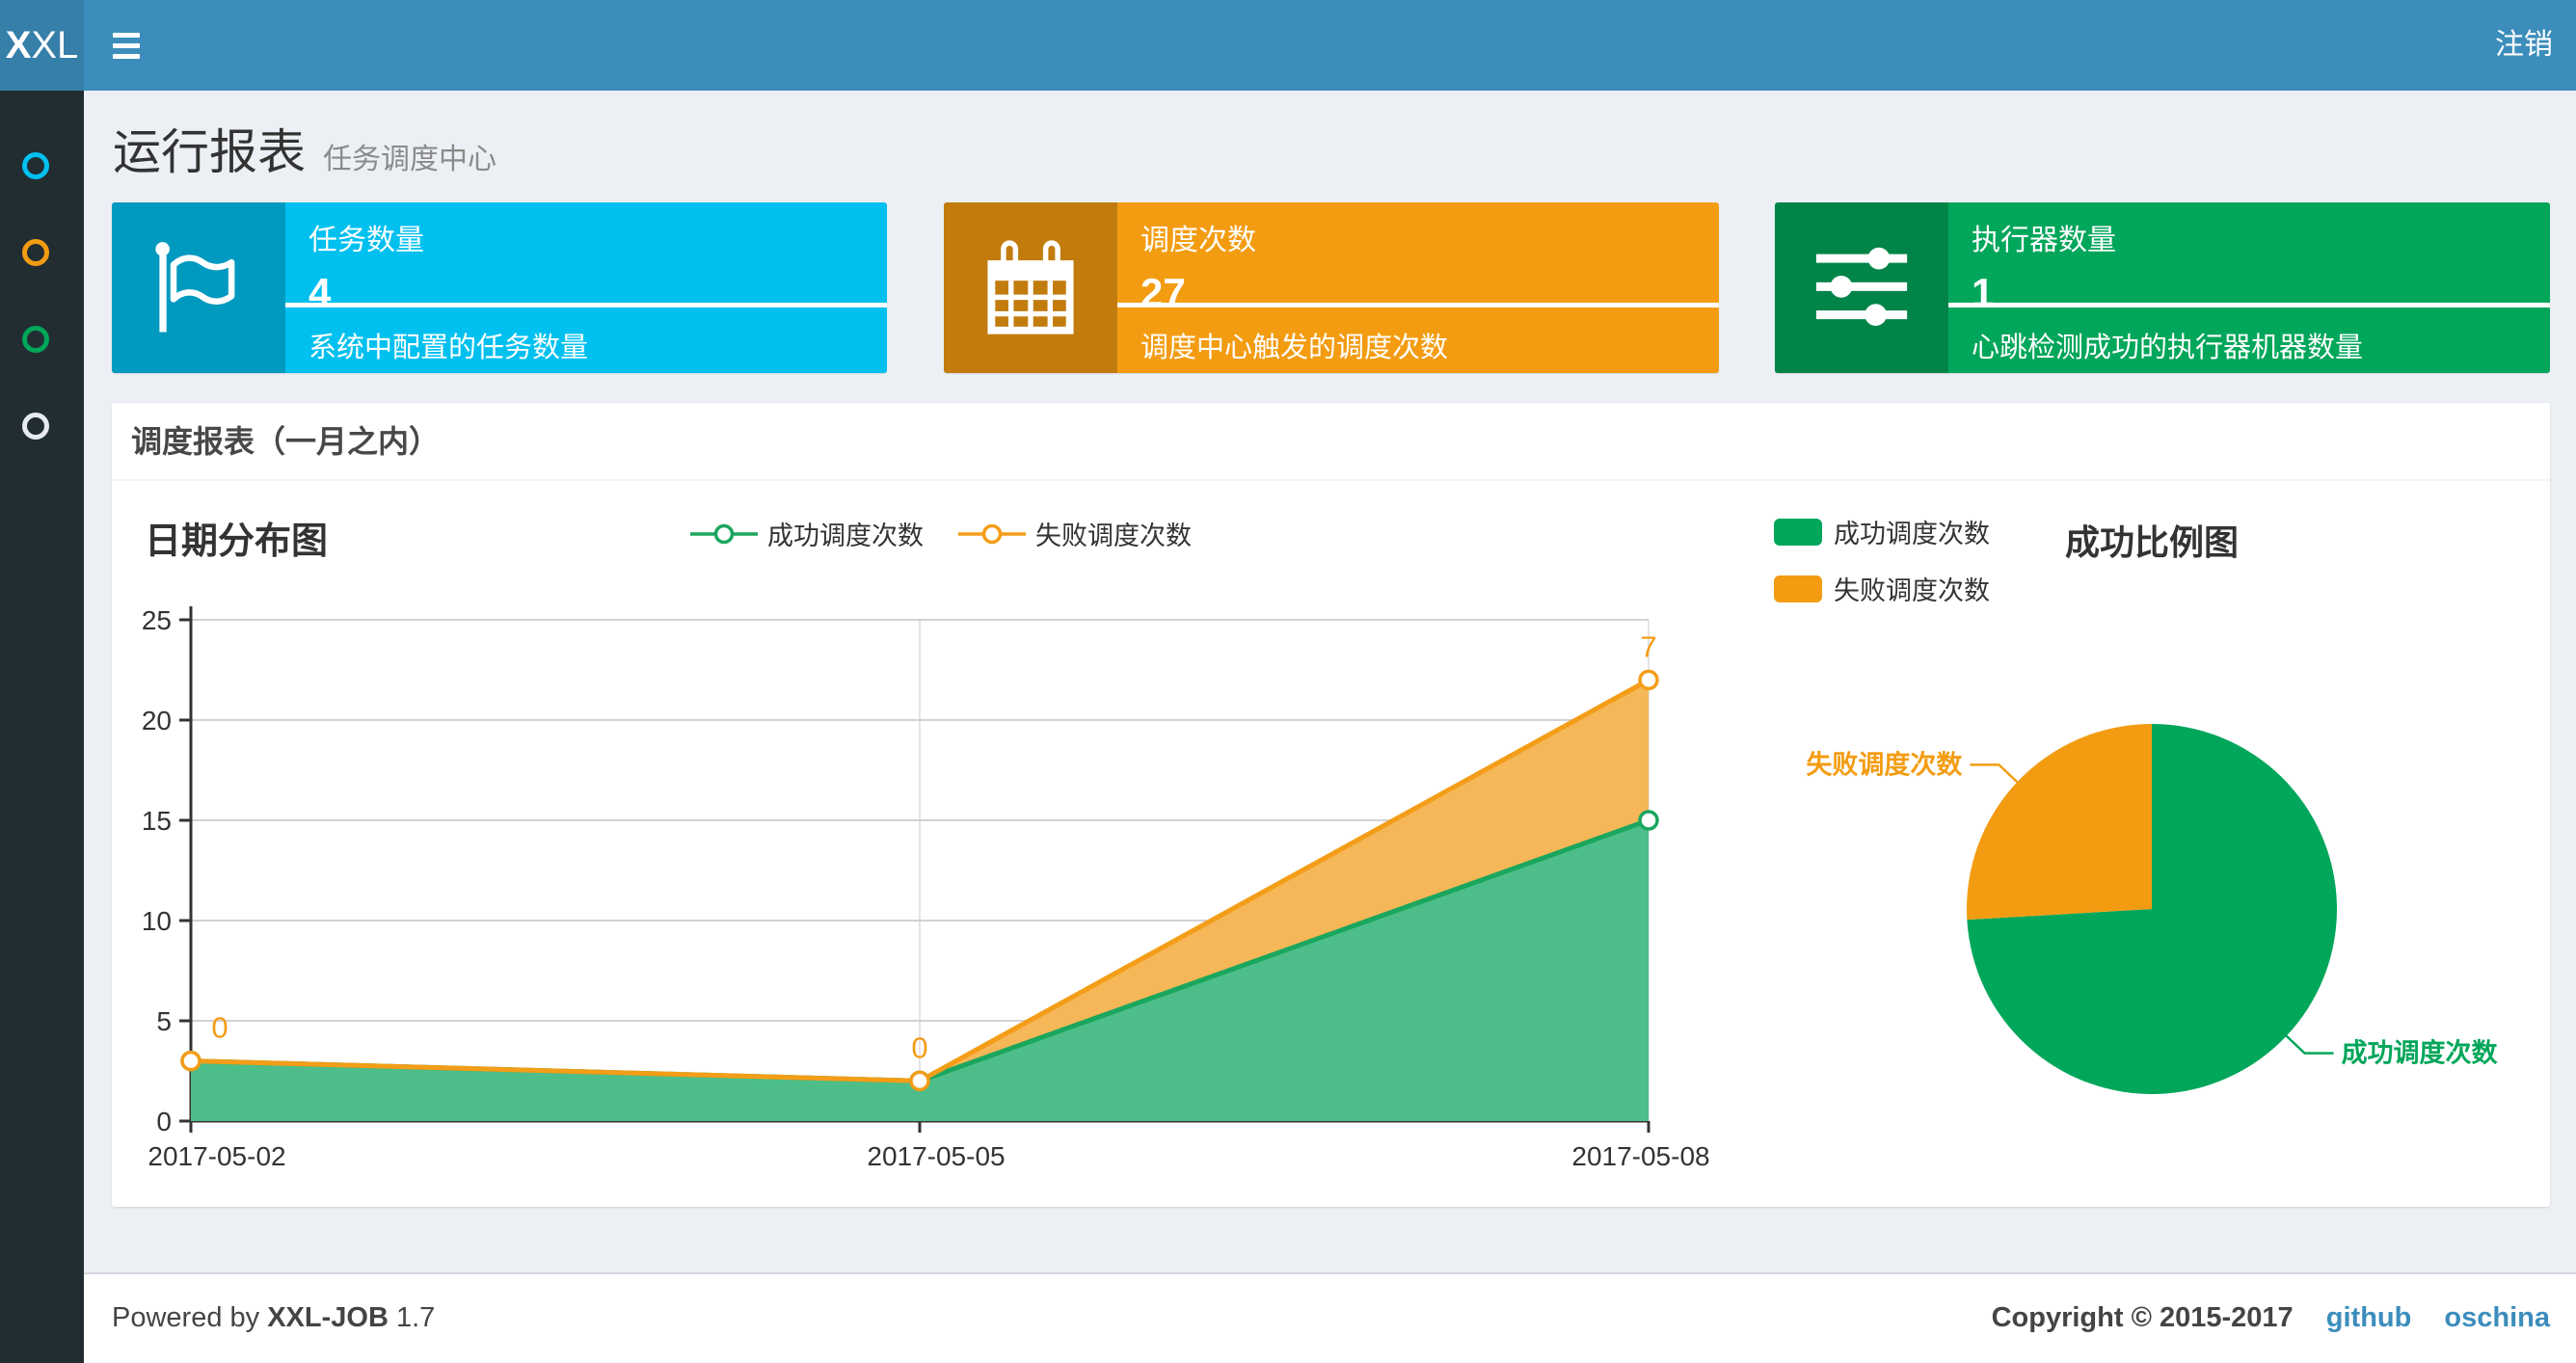 The image size is (2576, 1363). Describe the element at coordinates (1640, 1156) in the screenshot. I see `svg-text: 2017-05-08` at that location.